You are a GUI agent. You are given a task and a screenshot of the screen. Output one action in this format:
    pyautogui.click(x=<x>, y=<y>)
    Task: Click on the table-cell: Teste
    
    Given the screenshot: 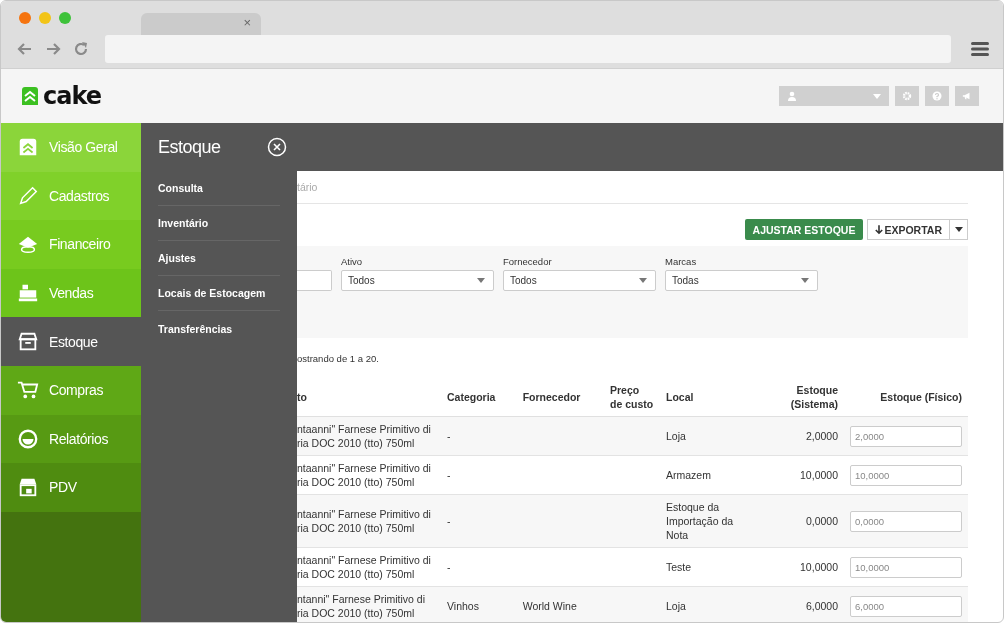 What is the action you would take?
    pyautogui.click(x=679, y=567)
    